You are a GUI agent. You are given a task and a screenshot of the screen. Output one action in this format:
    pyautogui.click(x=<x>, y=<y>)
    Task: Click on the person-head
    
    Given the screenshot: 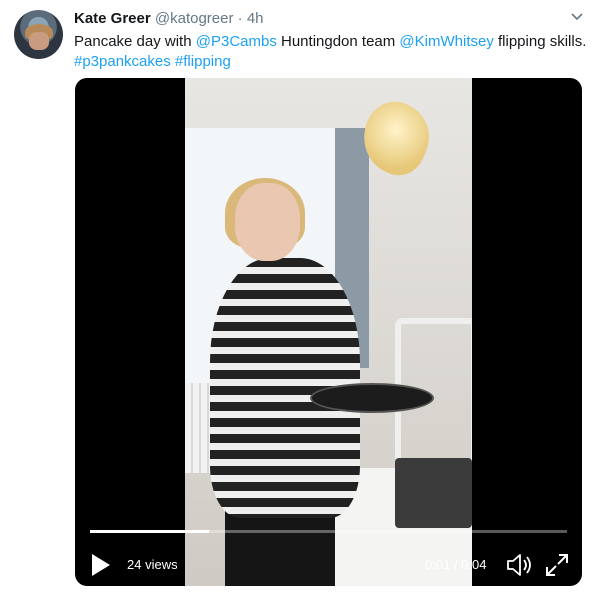 What is the action you would take?
    pyautogui.click(x=267, y=222)
    